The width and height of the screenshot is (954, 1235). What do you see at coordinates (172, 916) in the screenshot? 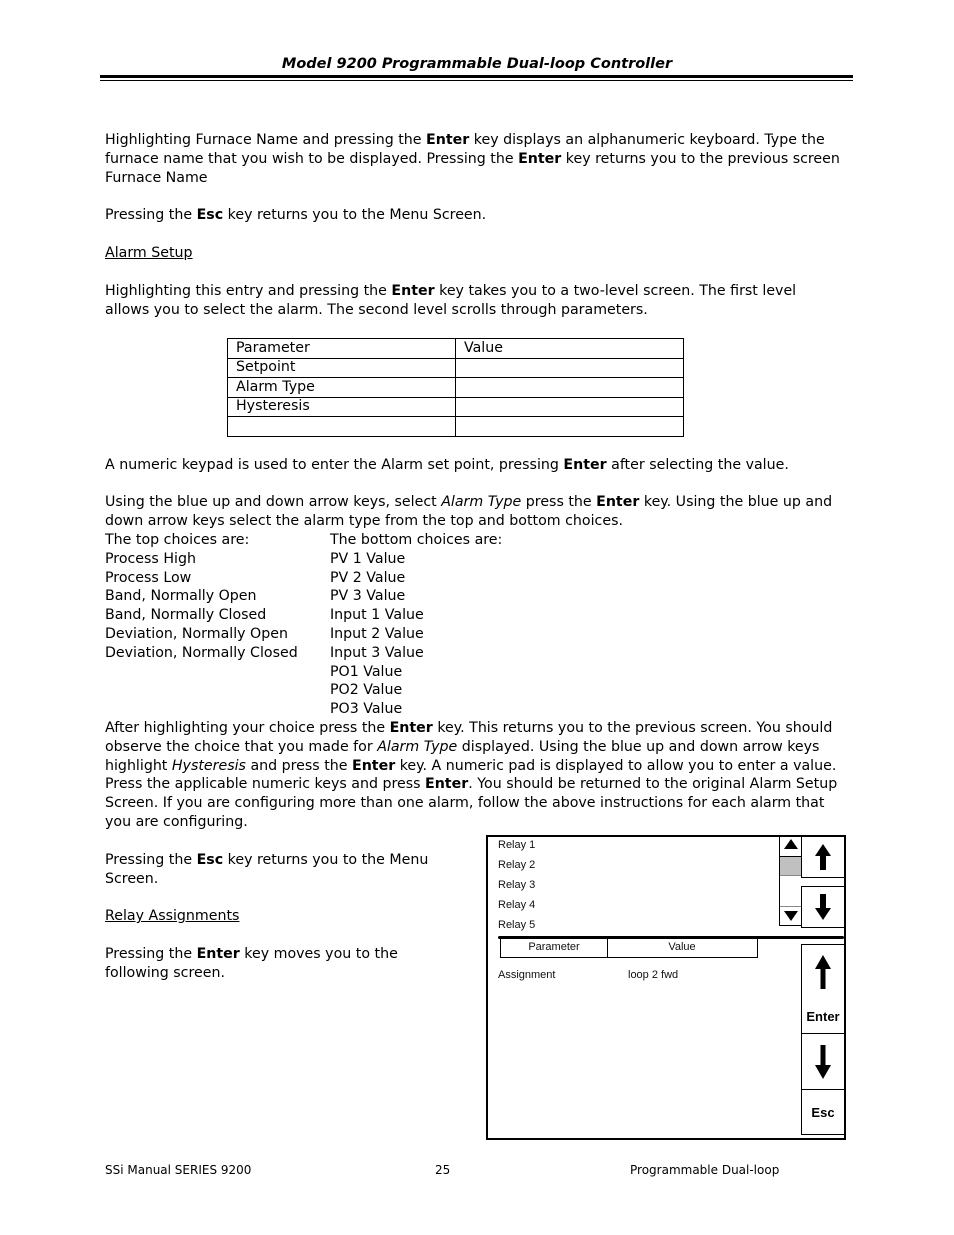
I see `section-heading-relay-assignments: Relay Assignments` at bounding box center [172, 916].